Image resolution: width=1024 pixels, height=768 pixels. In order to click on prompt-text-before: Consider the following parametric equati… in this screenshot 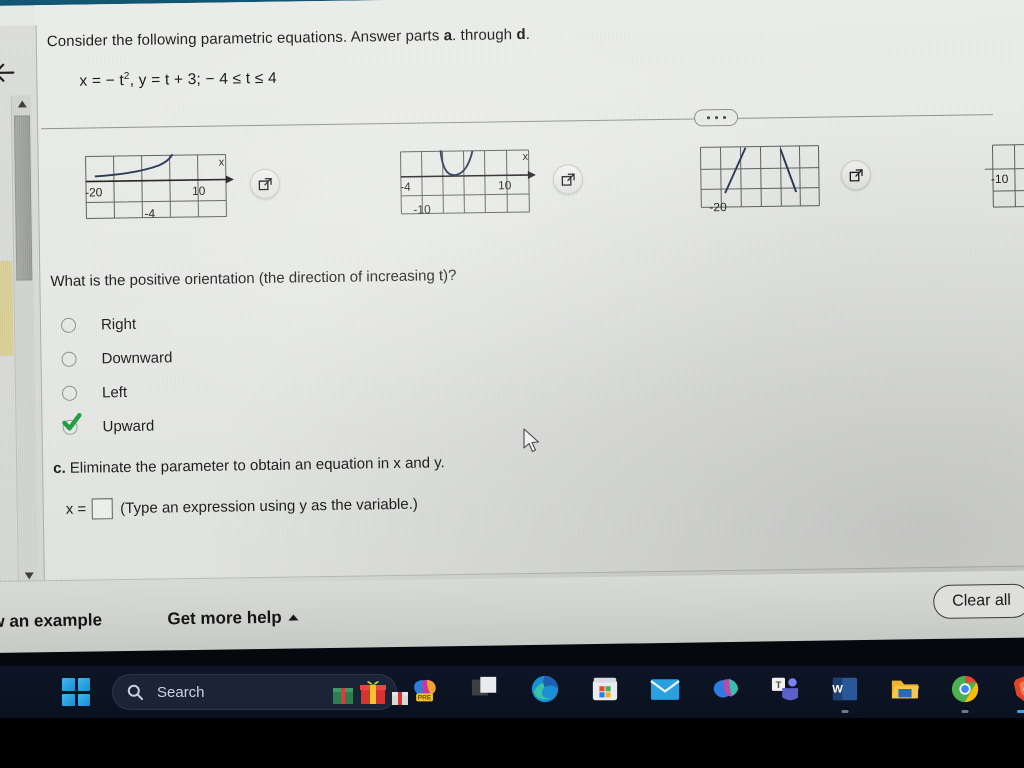, I will do `click(245, 39)`.